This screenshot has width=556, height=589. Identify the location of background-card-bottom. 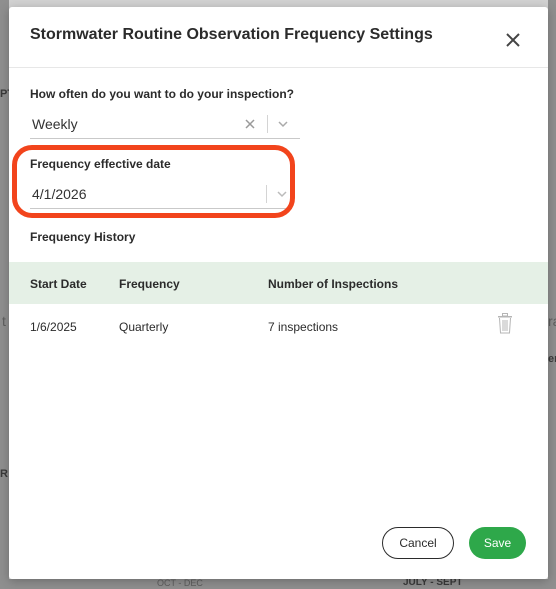
(278, 584).